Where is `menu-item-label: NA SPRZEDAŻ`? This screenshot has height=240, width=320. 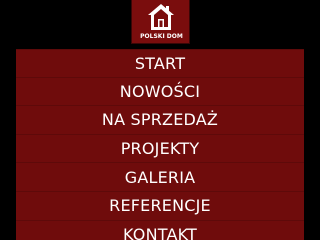
menu-item-label: NA SPRZEDAŻ is located at coordinates (160, 120).